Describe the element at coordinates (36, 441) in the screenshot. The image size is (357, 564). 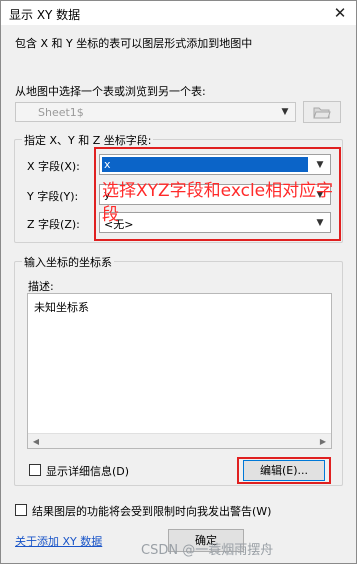
I see `scroll-left-icon: ◀` at that location.